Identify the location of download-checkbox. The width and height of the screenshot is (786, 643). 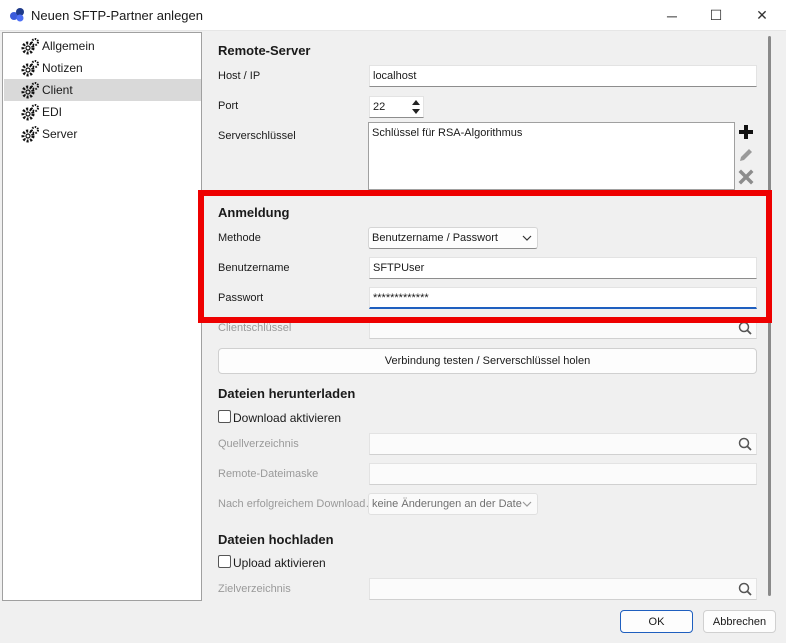
(224, 416).